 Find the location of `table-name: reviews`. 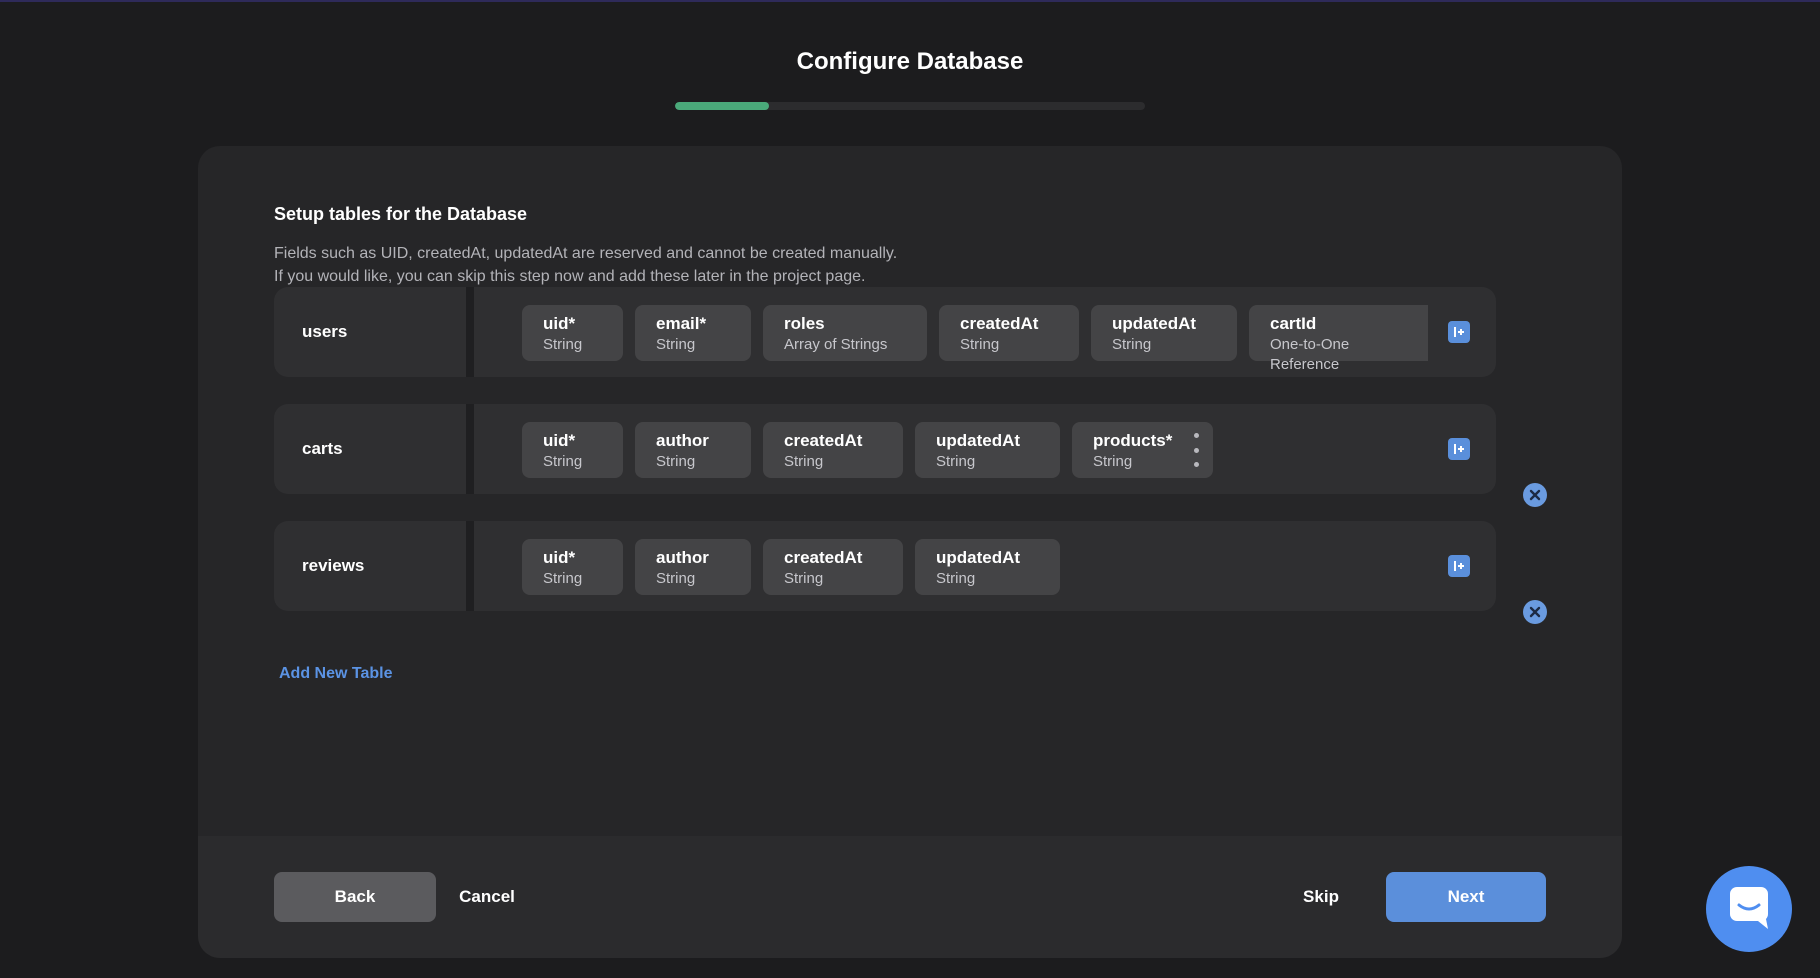

table-name: reviews is located at coordinates (374, 566).